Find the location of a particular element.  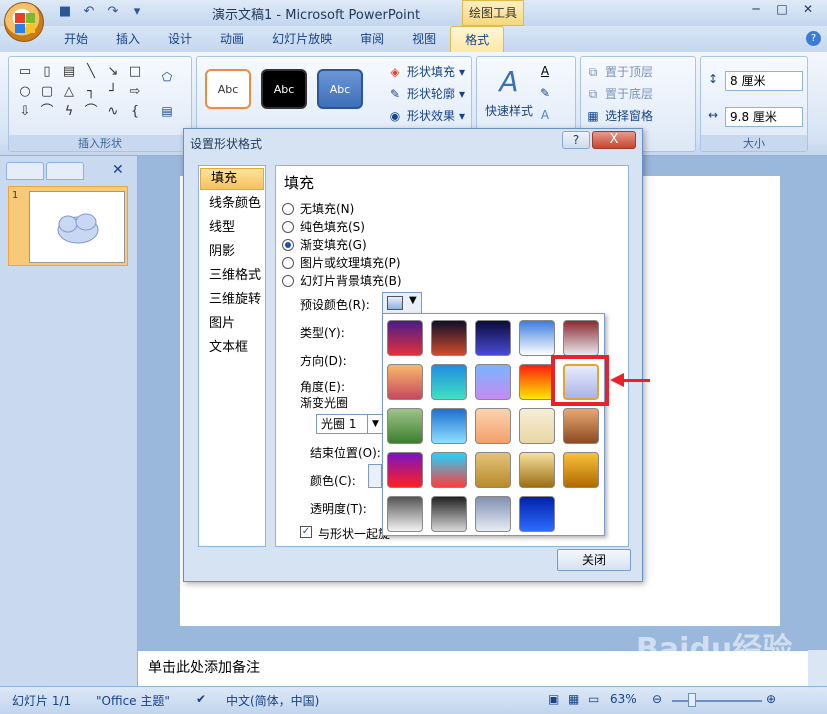

radio-no-fill is located at coordinates (288, 208).